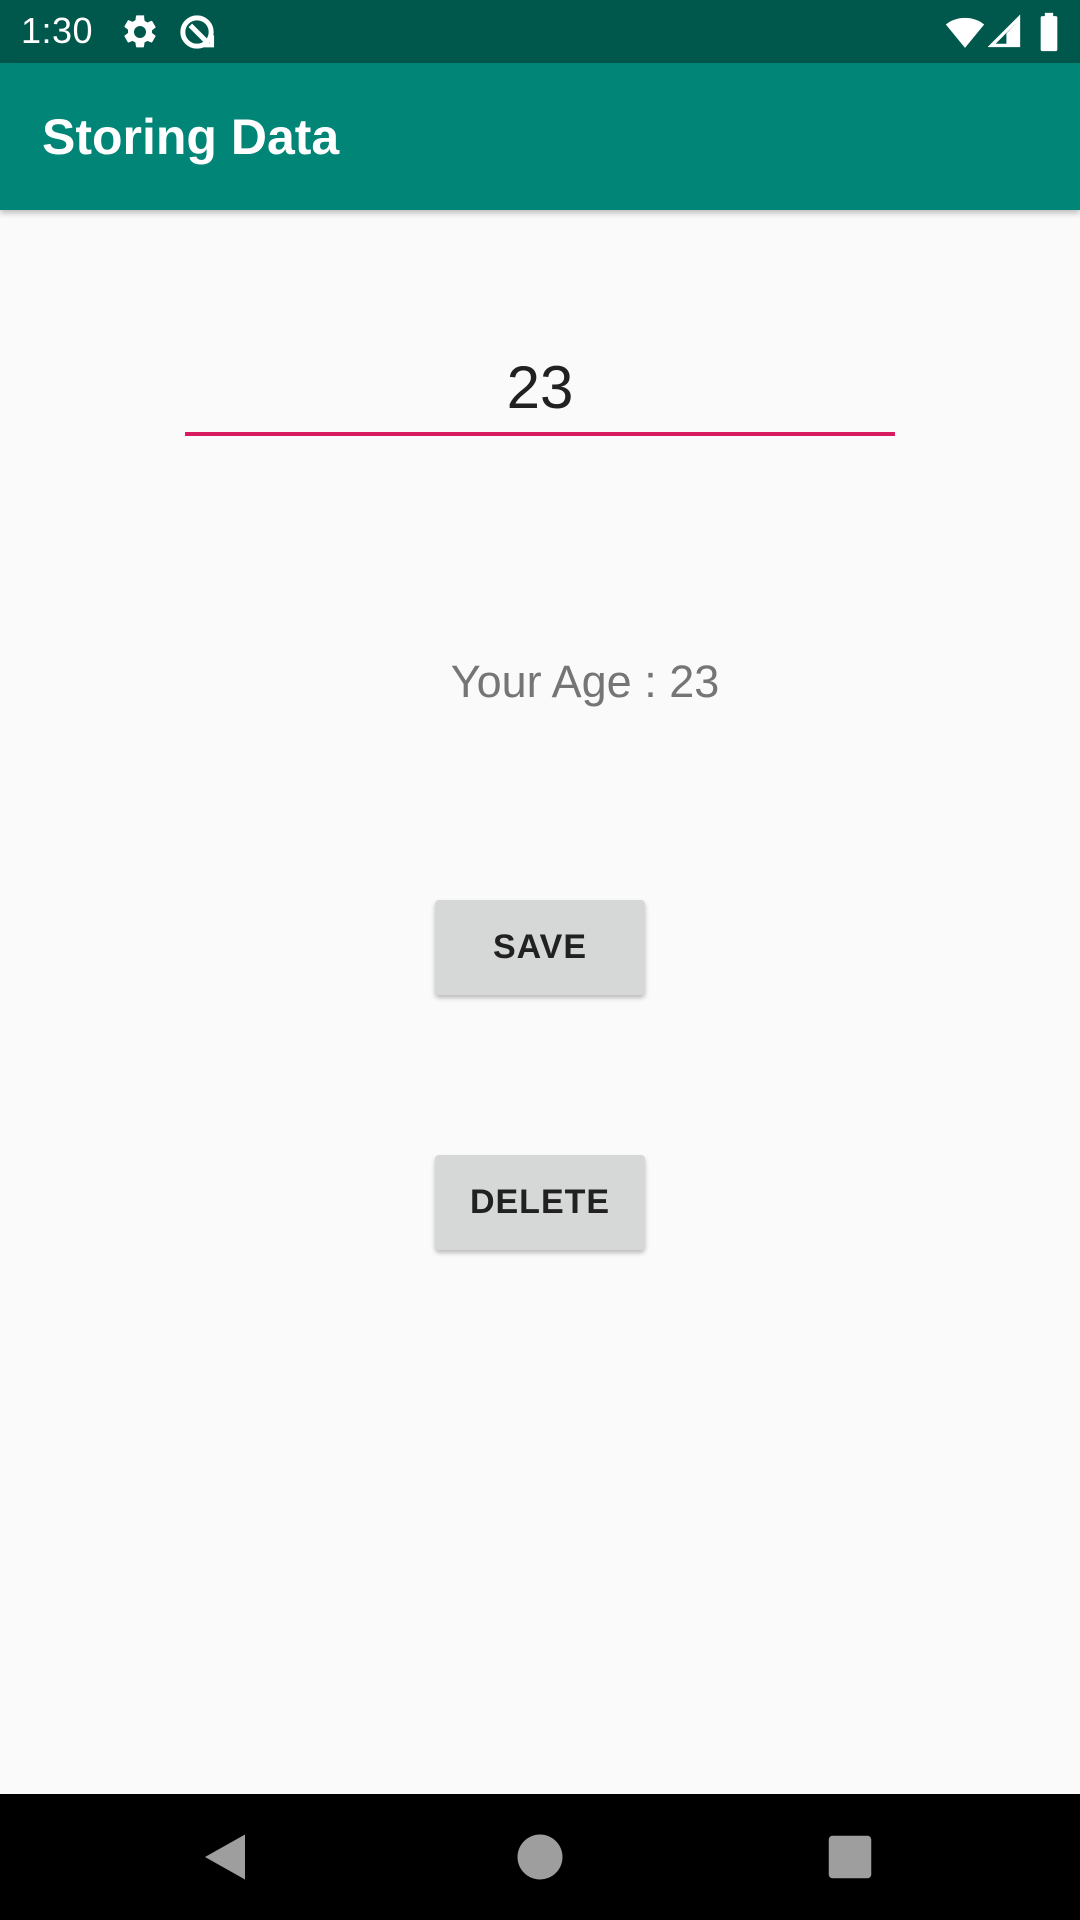 This screenshot has height=1920, width=1080. What do you see at coordinates (140, 31) in the screenshot?
I see `settings-icon` at bounding box center [140, 31].